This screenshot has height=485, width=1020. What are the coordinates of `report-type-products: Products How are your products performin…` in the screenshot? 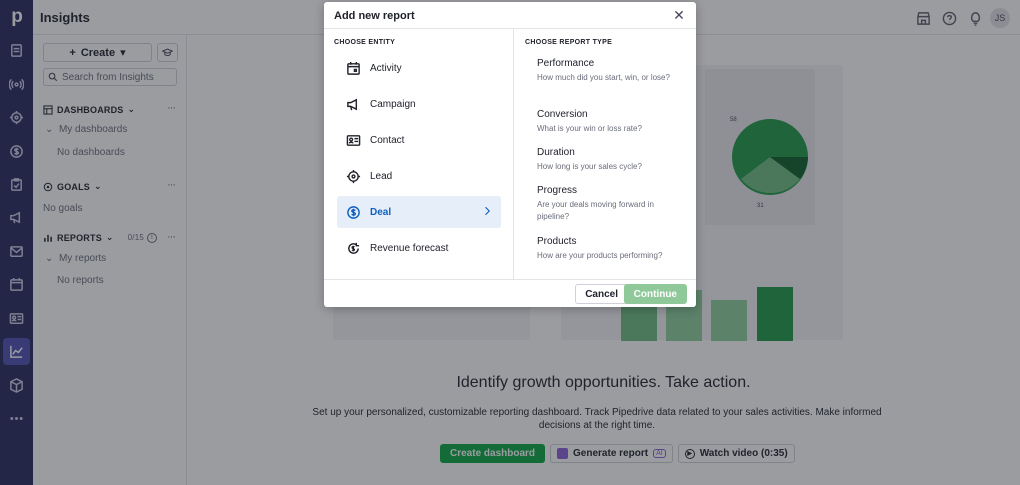 It's located at (607, 249).